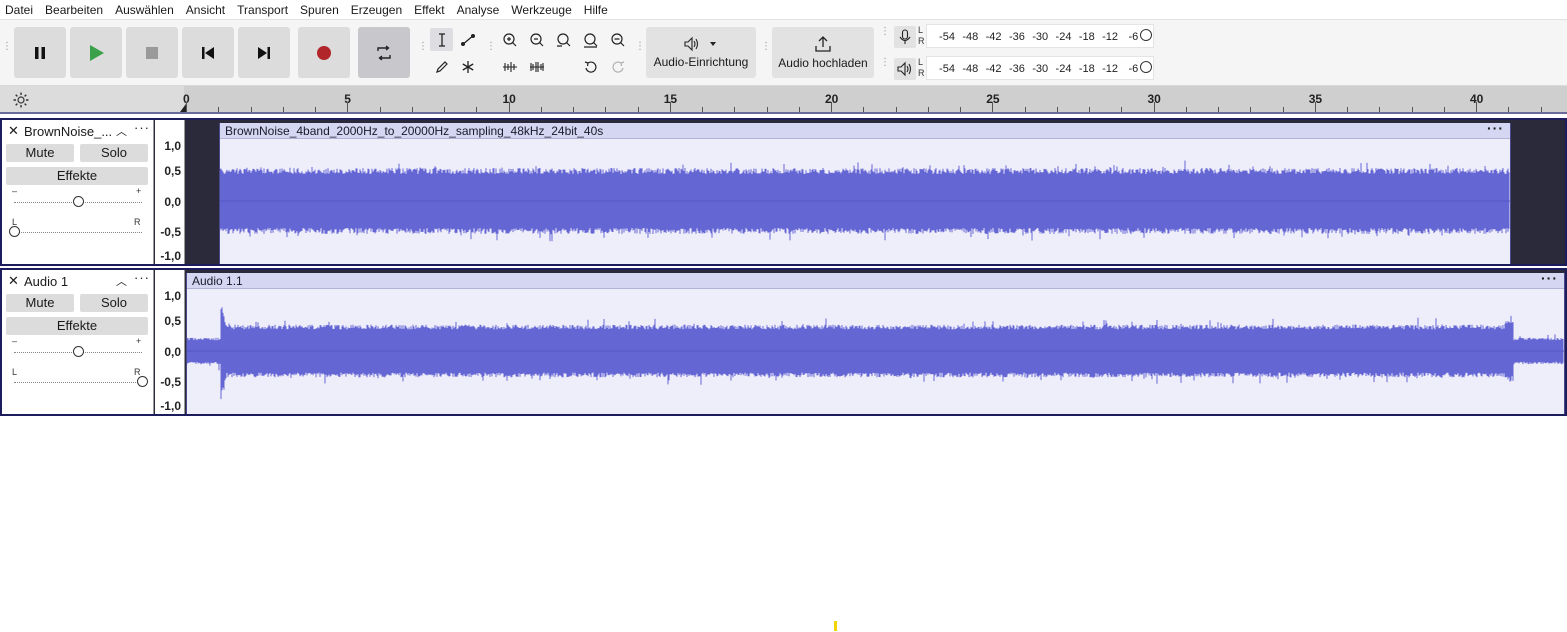  I want to click on playback-meter-scale: -54 -48 -42 -36 -30 -24 -18 -12 -6, so click(1040, 68).